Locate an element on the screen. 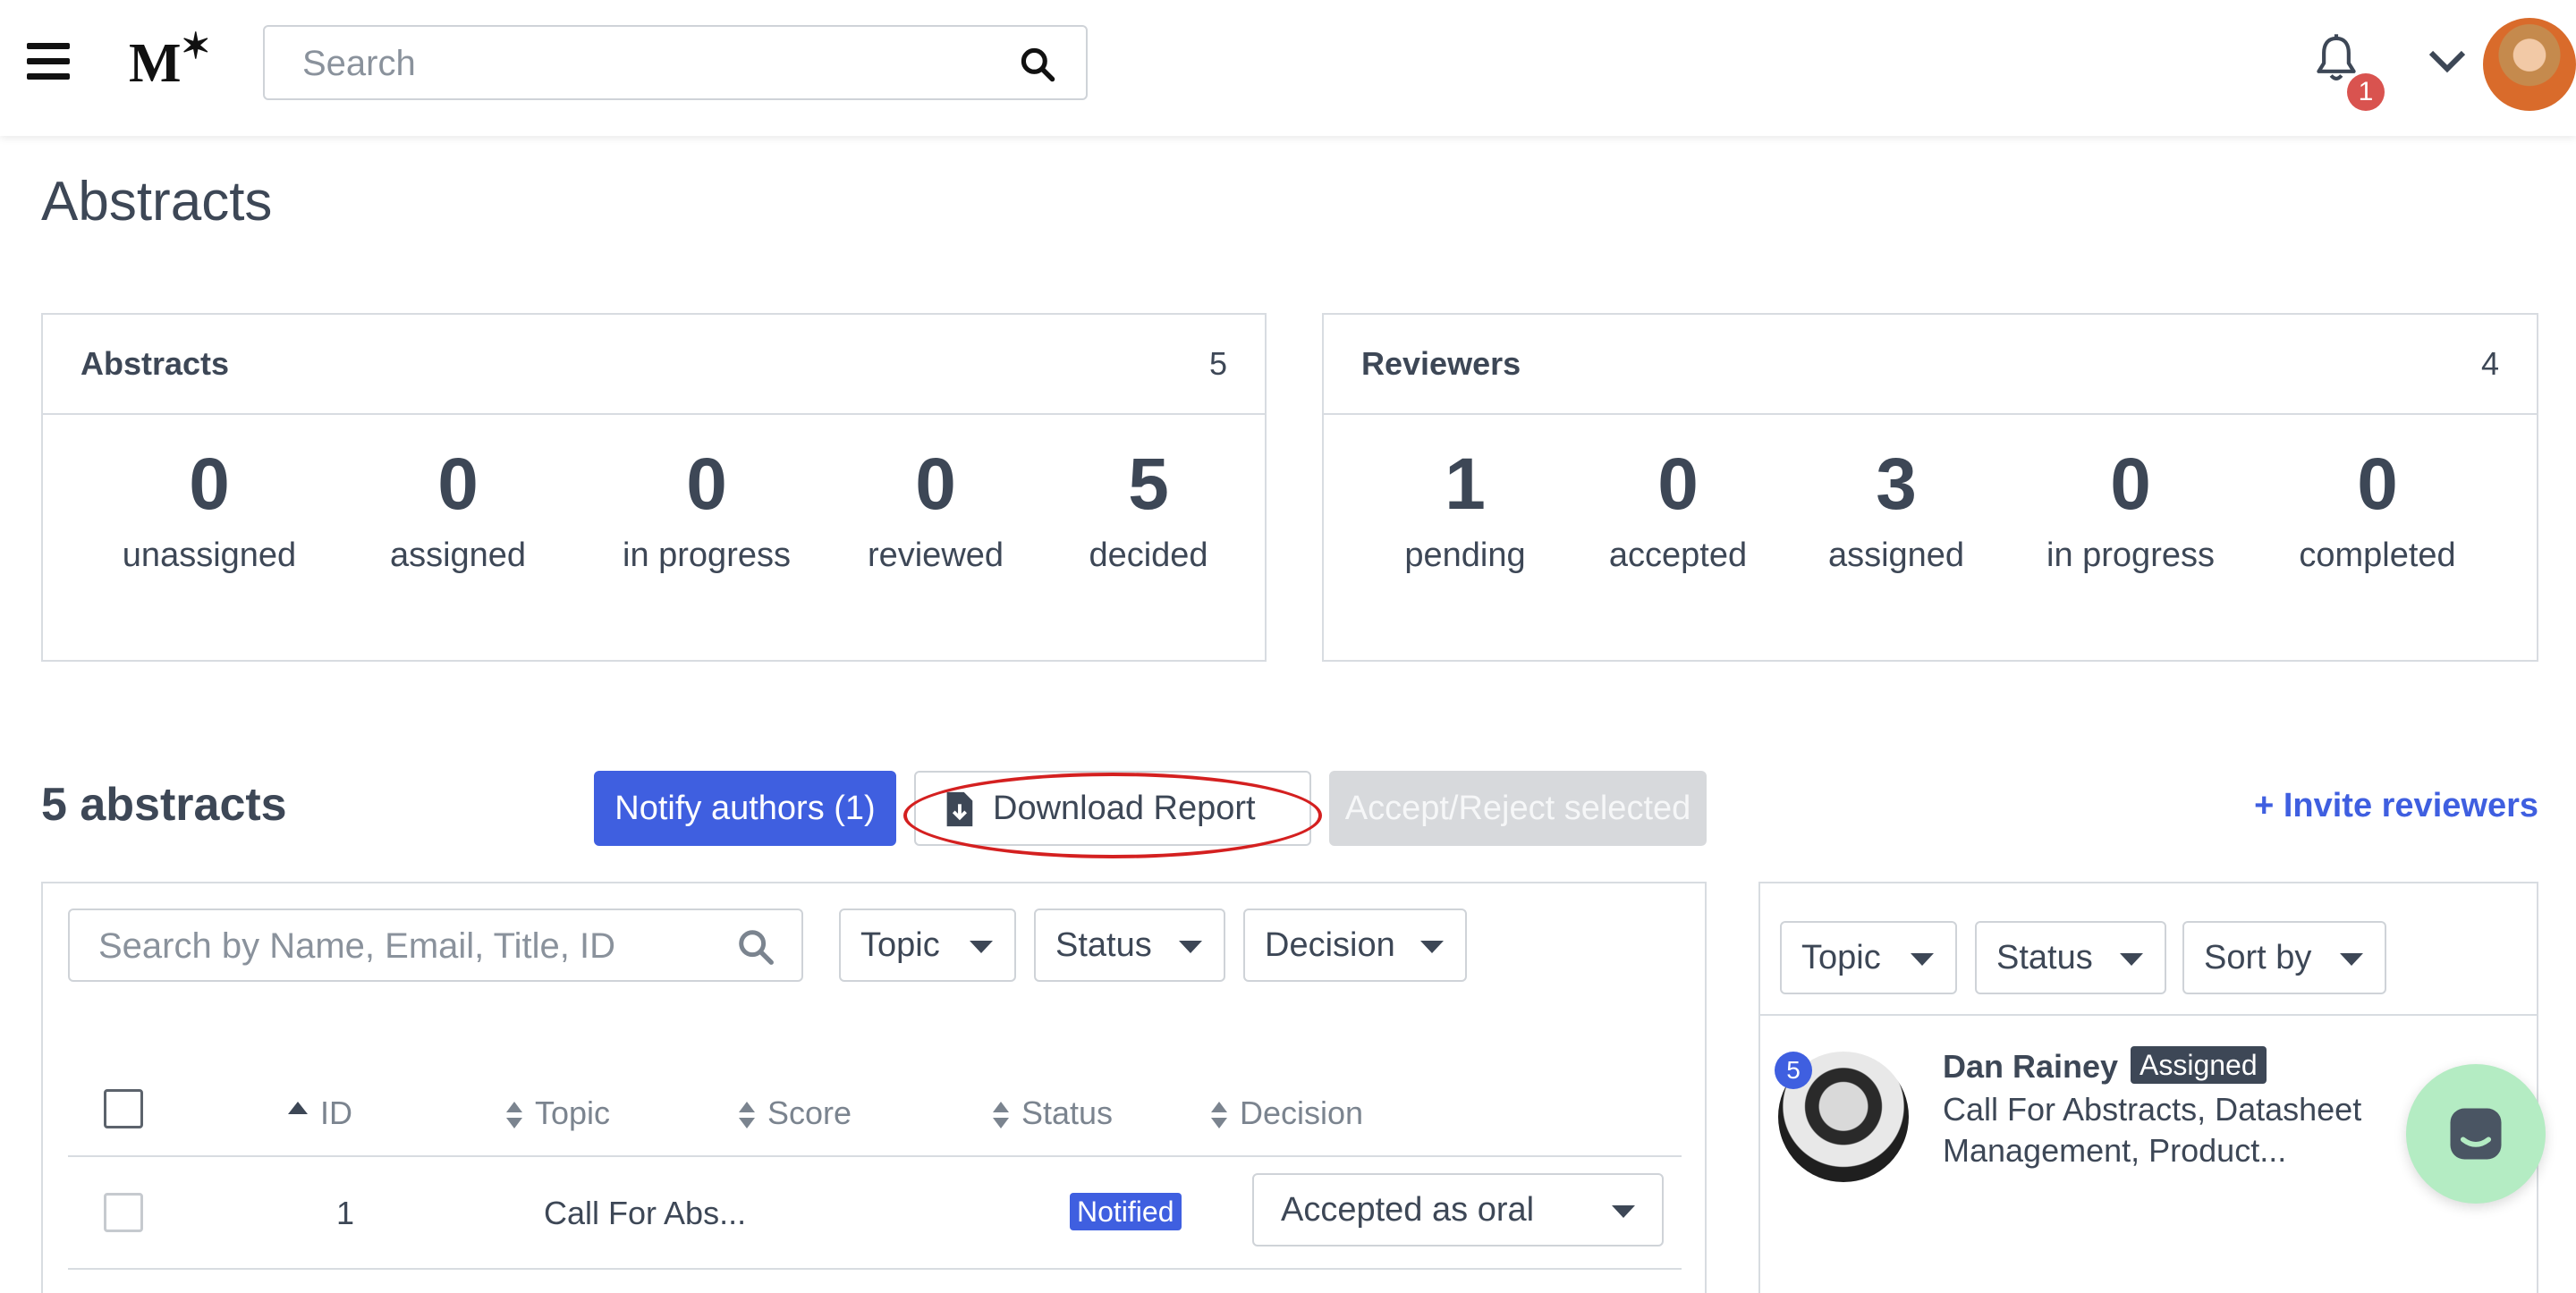  decision-filter-dropdown: Decision is located at coordinates (1355, 945).